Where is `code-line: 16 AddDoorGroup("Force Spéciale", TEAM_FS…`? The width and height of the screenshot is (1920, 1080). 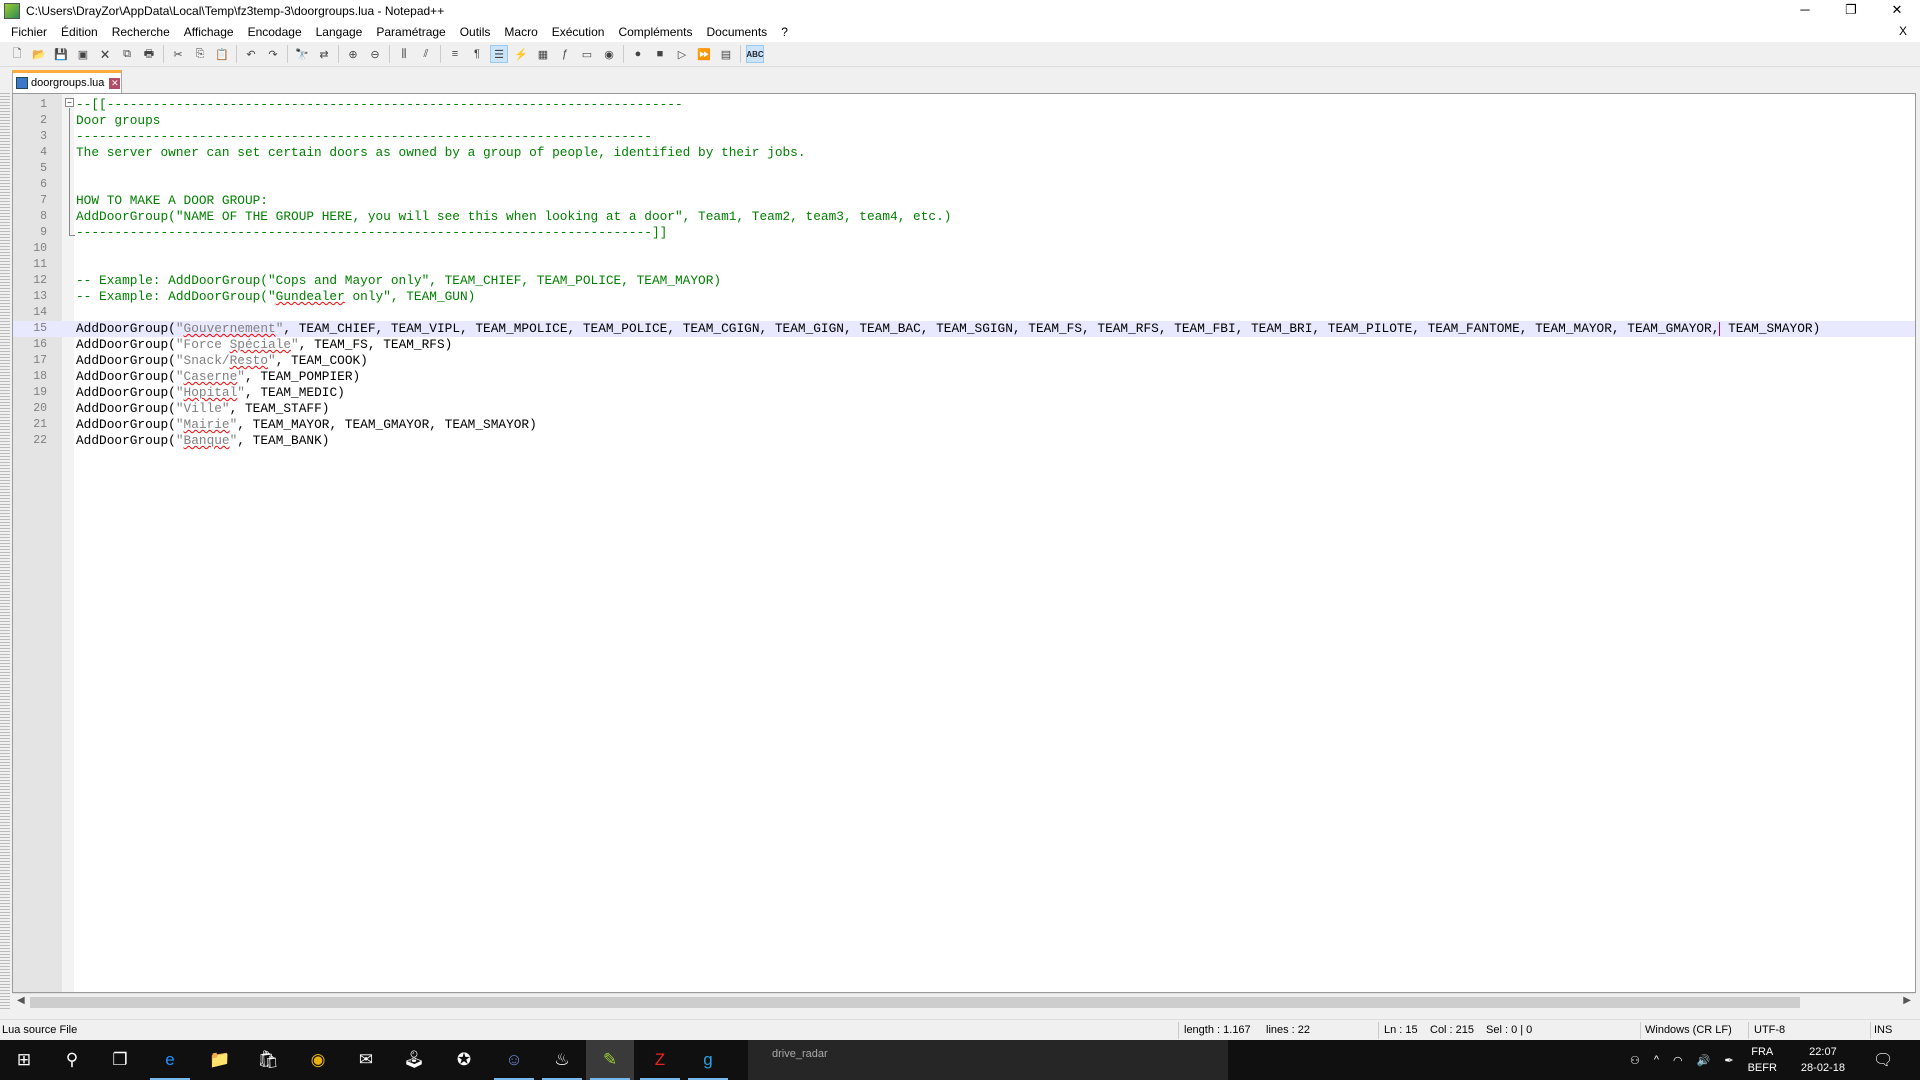 code-line: 16 AddDoorGroup("Force Spéciale", TEAM_FS… is located at coordinates (964, 345).